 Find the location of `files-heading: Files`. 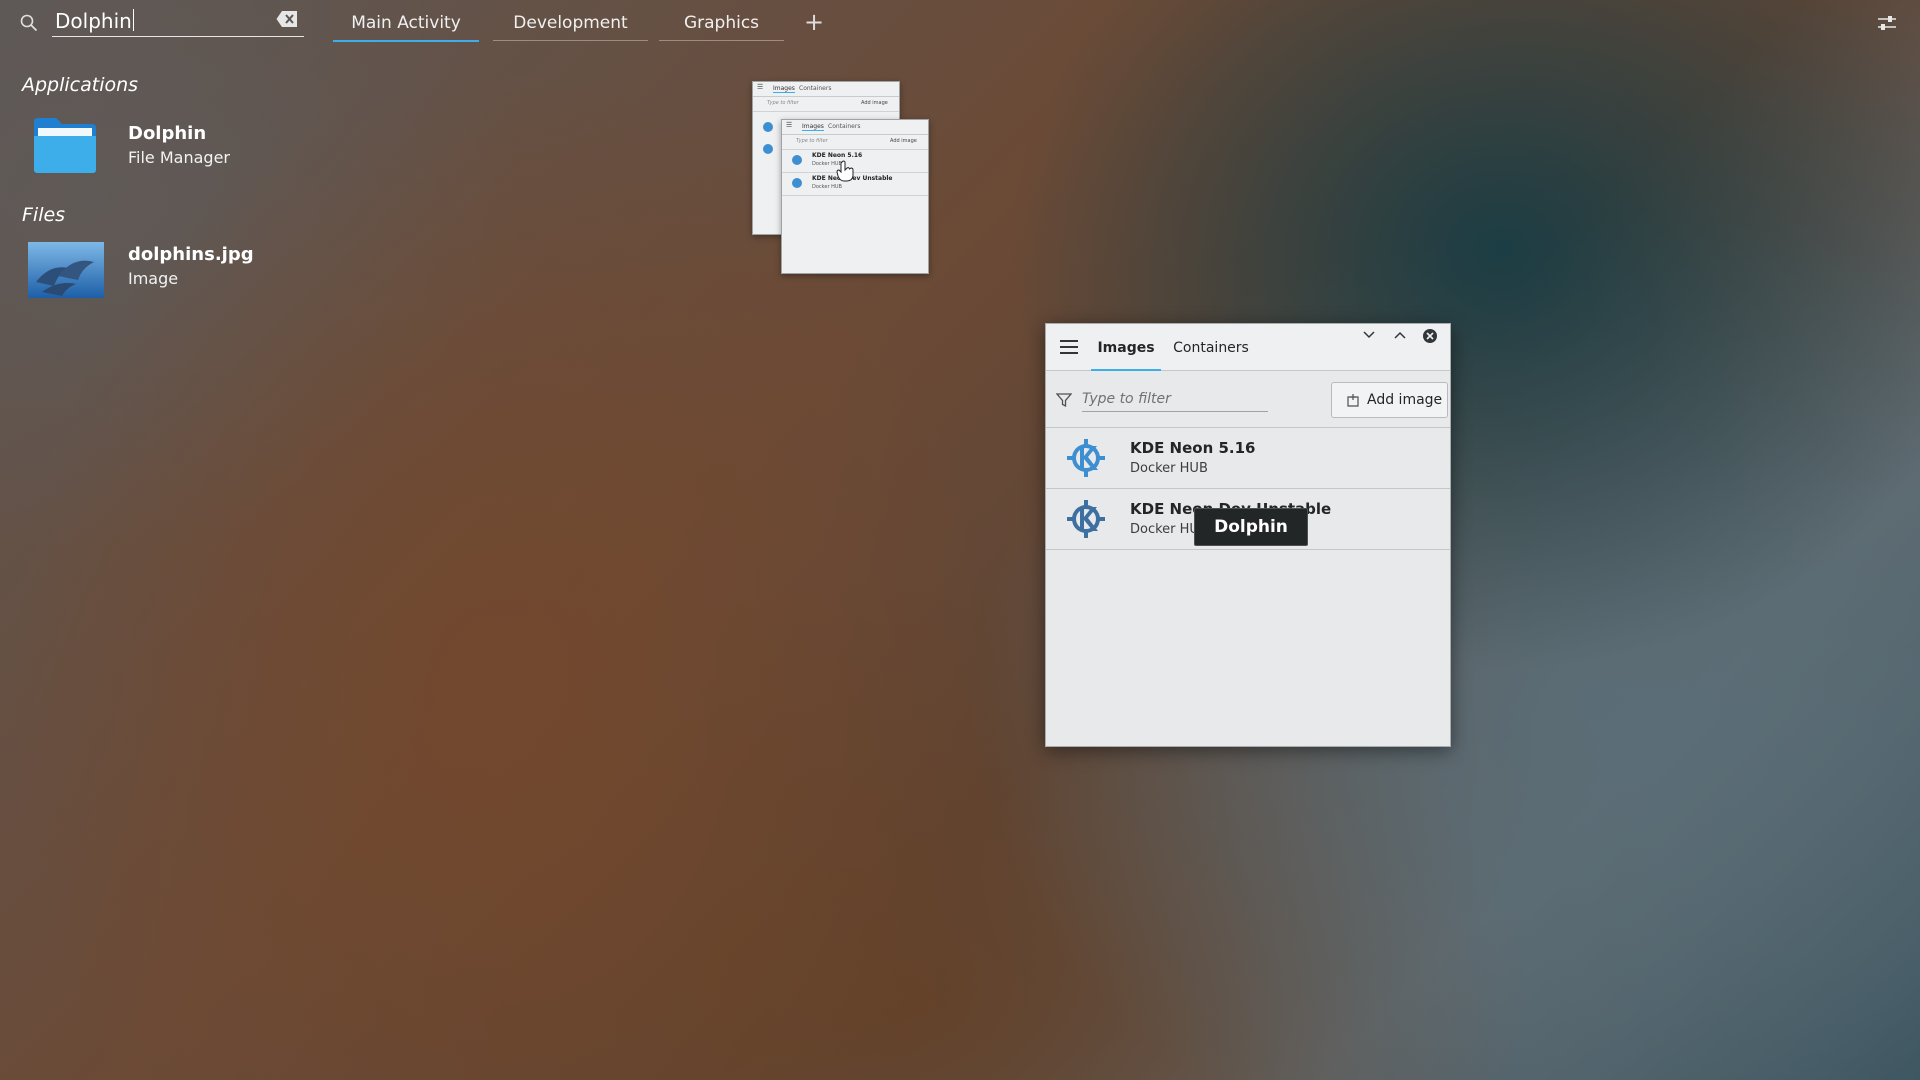

files-heading: Files is located at coordinates (44, 215).